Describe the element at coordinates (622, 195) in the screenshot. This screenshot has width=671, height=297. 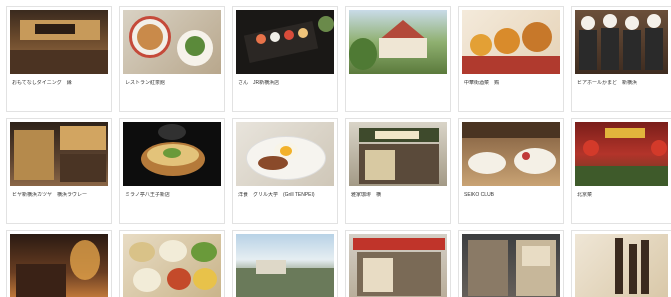
I see `restaurant-name: 北京菜` at that location.